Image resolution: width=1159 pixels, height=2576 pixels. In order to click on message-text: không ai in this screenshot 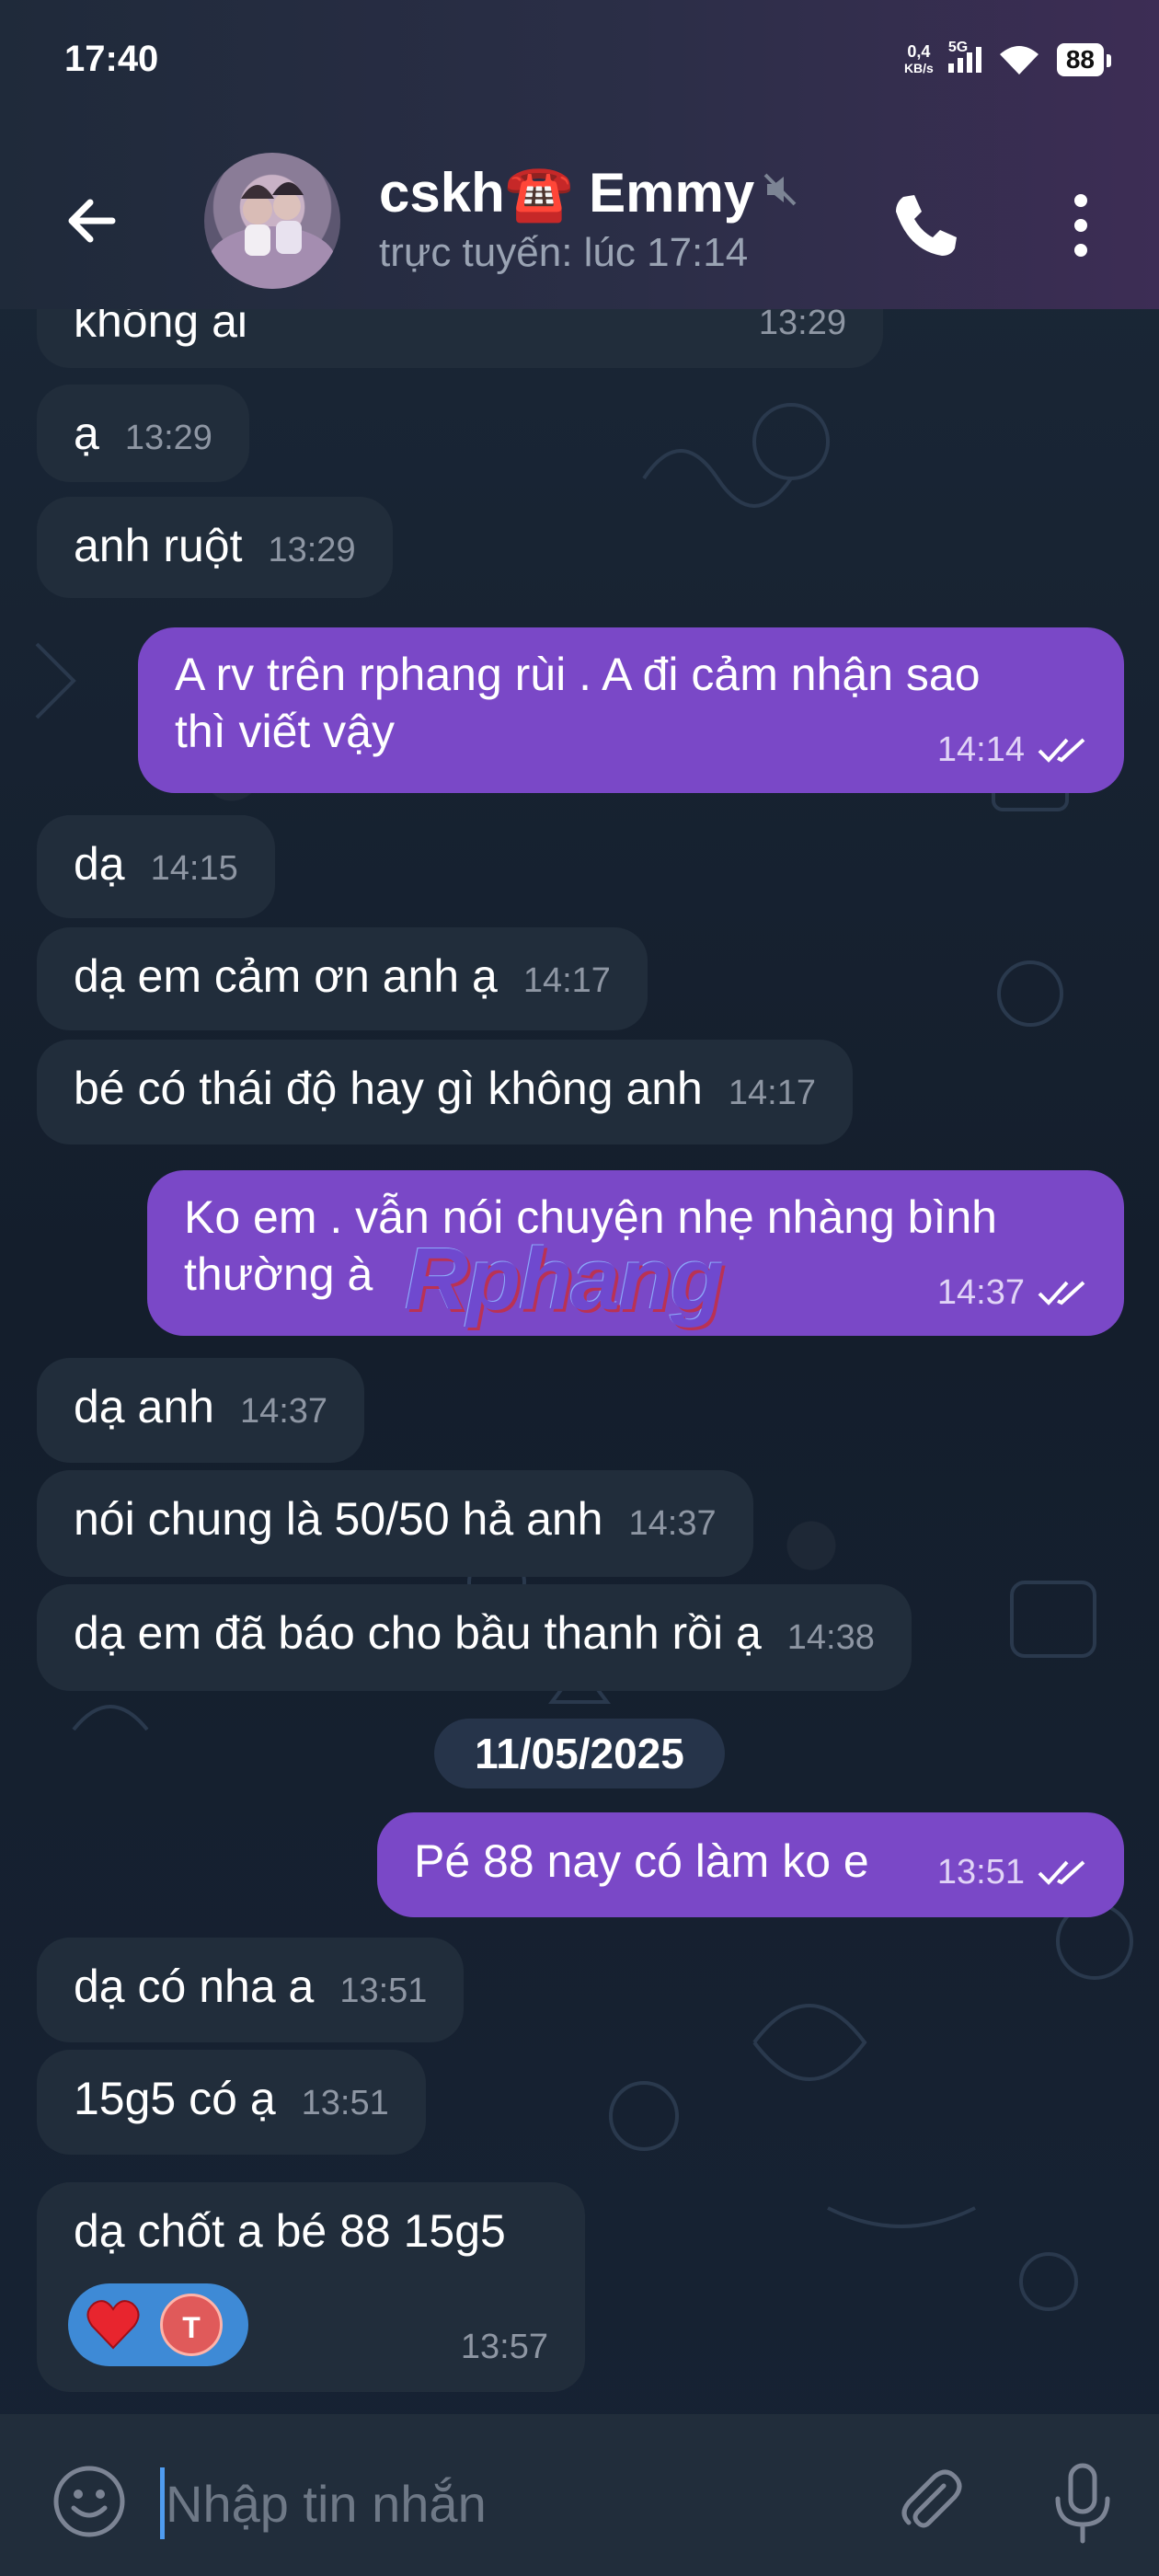, I will do `click(161, 328)`.